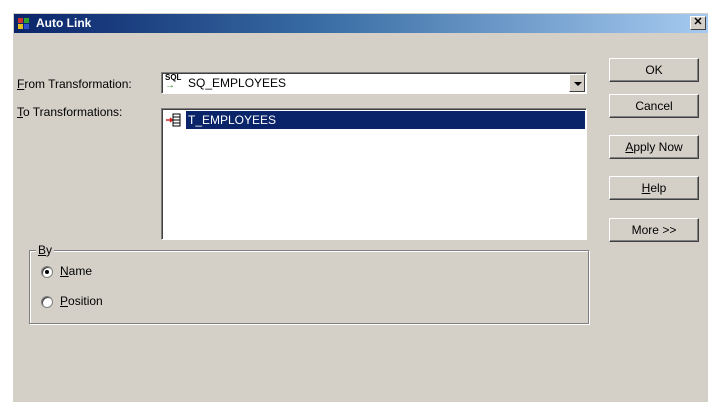 This screenshot has width=708, height=402. What do you see at coordinates (47, 302) in the screenshot?
I see `position-radio` at bounding box center [47, 302].